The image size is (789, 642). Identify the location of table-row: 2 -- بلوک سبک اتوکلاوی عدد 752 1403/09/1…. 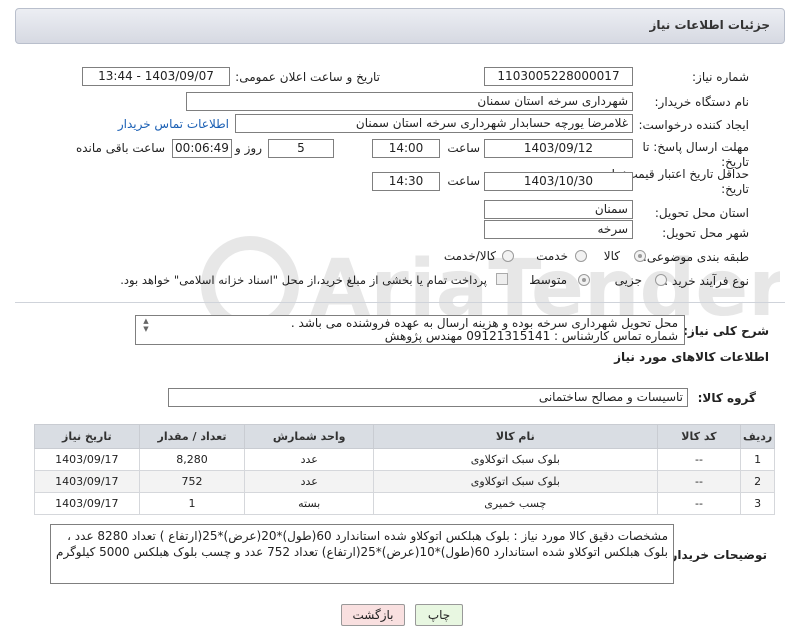
(404, 481).